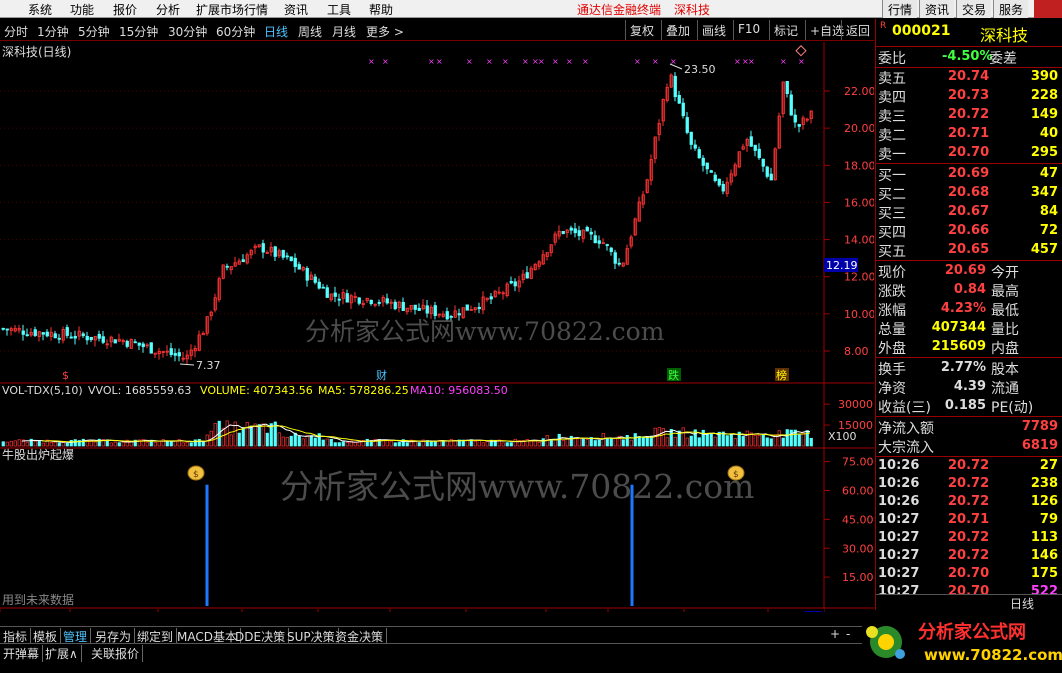  What do you see at coordinates (385, 31) in the screenshot?
I see `period-more: 更多 >` at bounding box center [385, 31].